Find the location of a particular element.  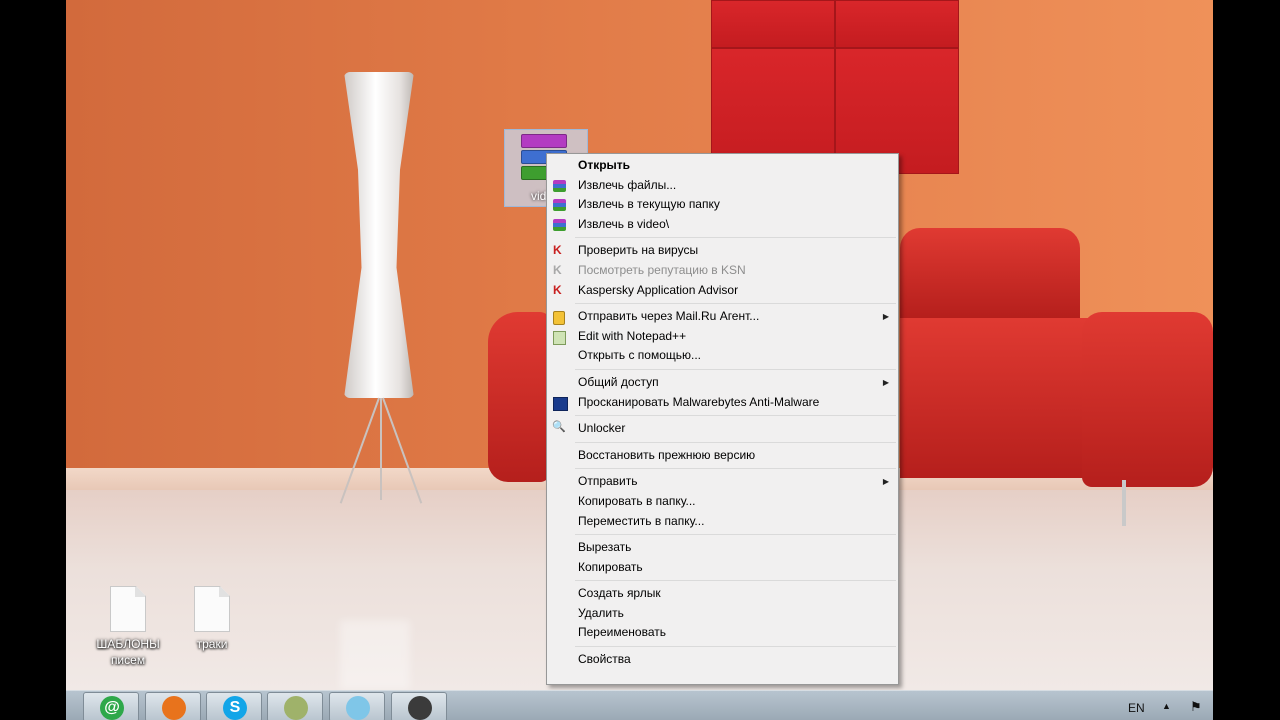

wallpaper-sofa-leg is located at coordinates (1124, 503).